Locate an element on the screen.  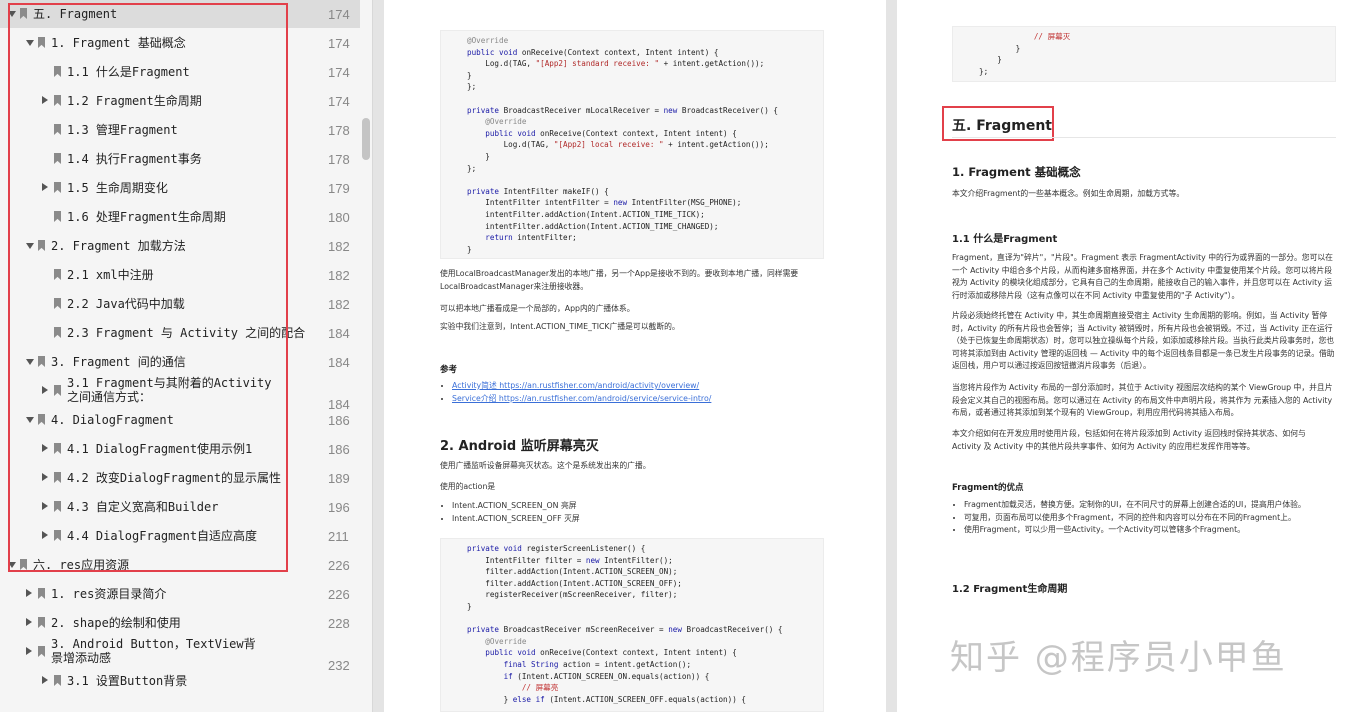
heading-lifecycle: 1.2 Fragment生命周期 is located at coordinates (1010, 589).